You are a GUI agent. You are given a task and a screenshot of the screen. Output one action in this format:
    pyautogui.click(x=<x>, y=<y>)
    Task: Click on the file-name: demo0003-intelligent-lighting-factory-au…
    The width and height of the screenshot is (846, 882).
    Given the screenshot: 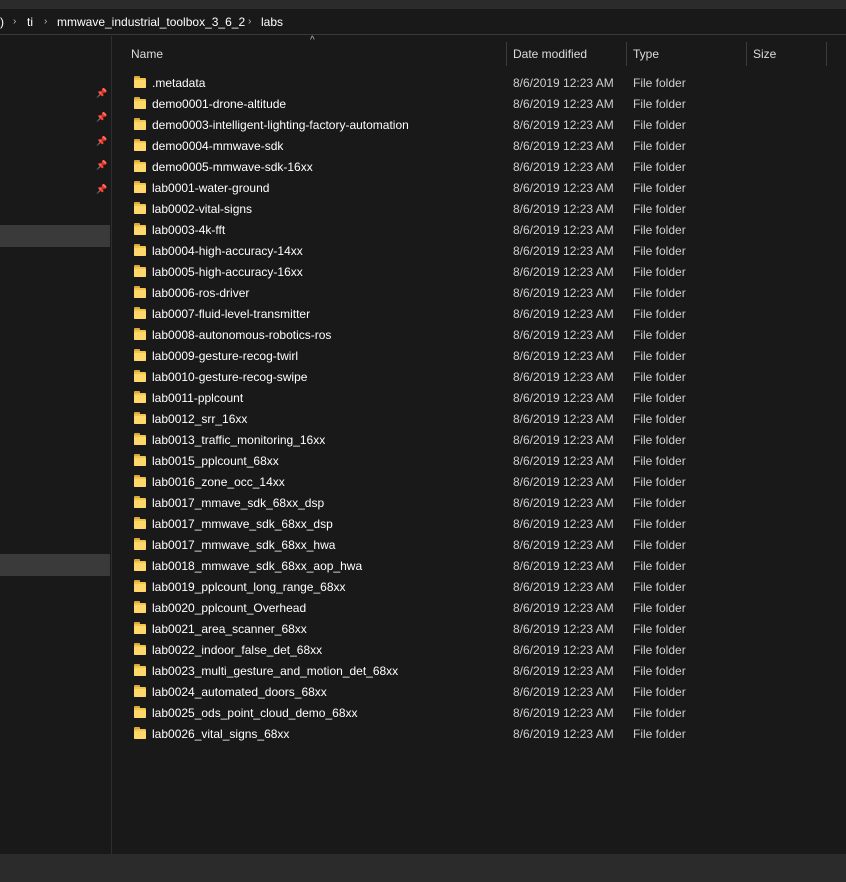 What is the action you would take?
    pyautogui.click(x=280, y=125)
    